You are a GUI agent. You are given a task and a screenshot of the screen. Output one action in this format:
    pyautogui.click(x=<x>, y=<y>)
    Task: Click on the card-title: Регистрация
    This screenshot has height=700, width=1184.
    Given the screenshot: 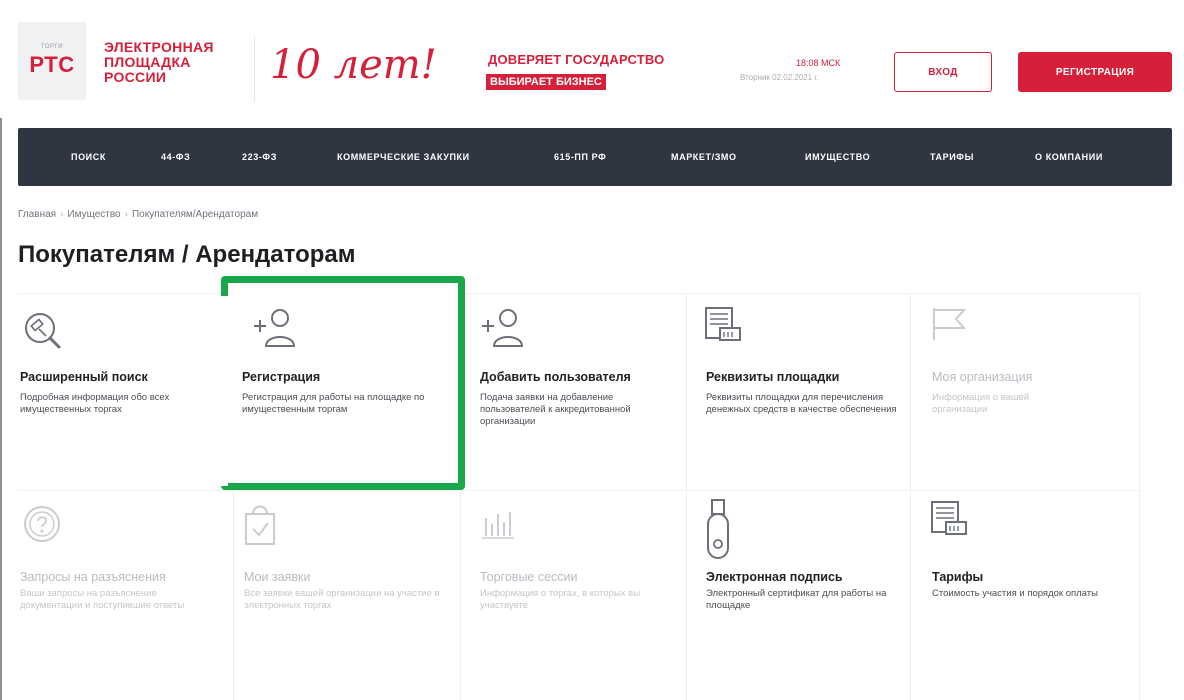 What is the action you would take?
    pyautogui.click(x=281, y=377)
    